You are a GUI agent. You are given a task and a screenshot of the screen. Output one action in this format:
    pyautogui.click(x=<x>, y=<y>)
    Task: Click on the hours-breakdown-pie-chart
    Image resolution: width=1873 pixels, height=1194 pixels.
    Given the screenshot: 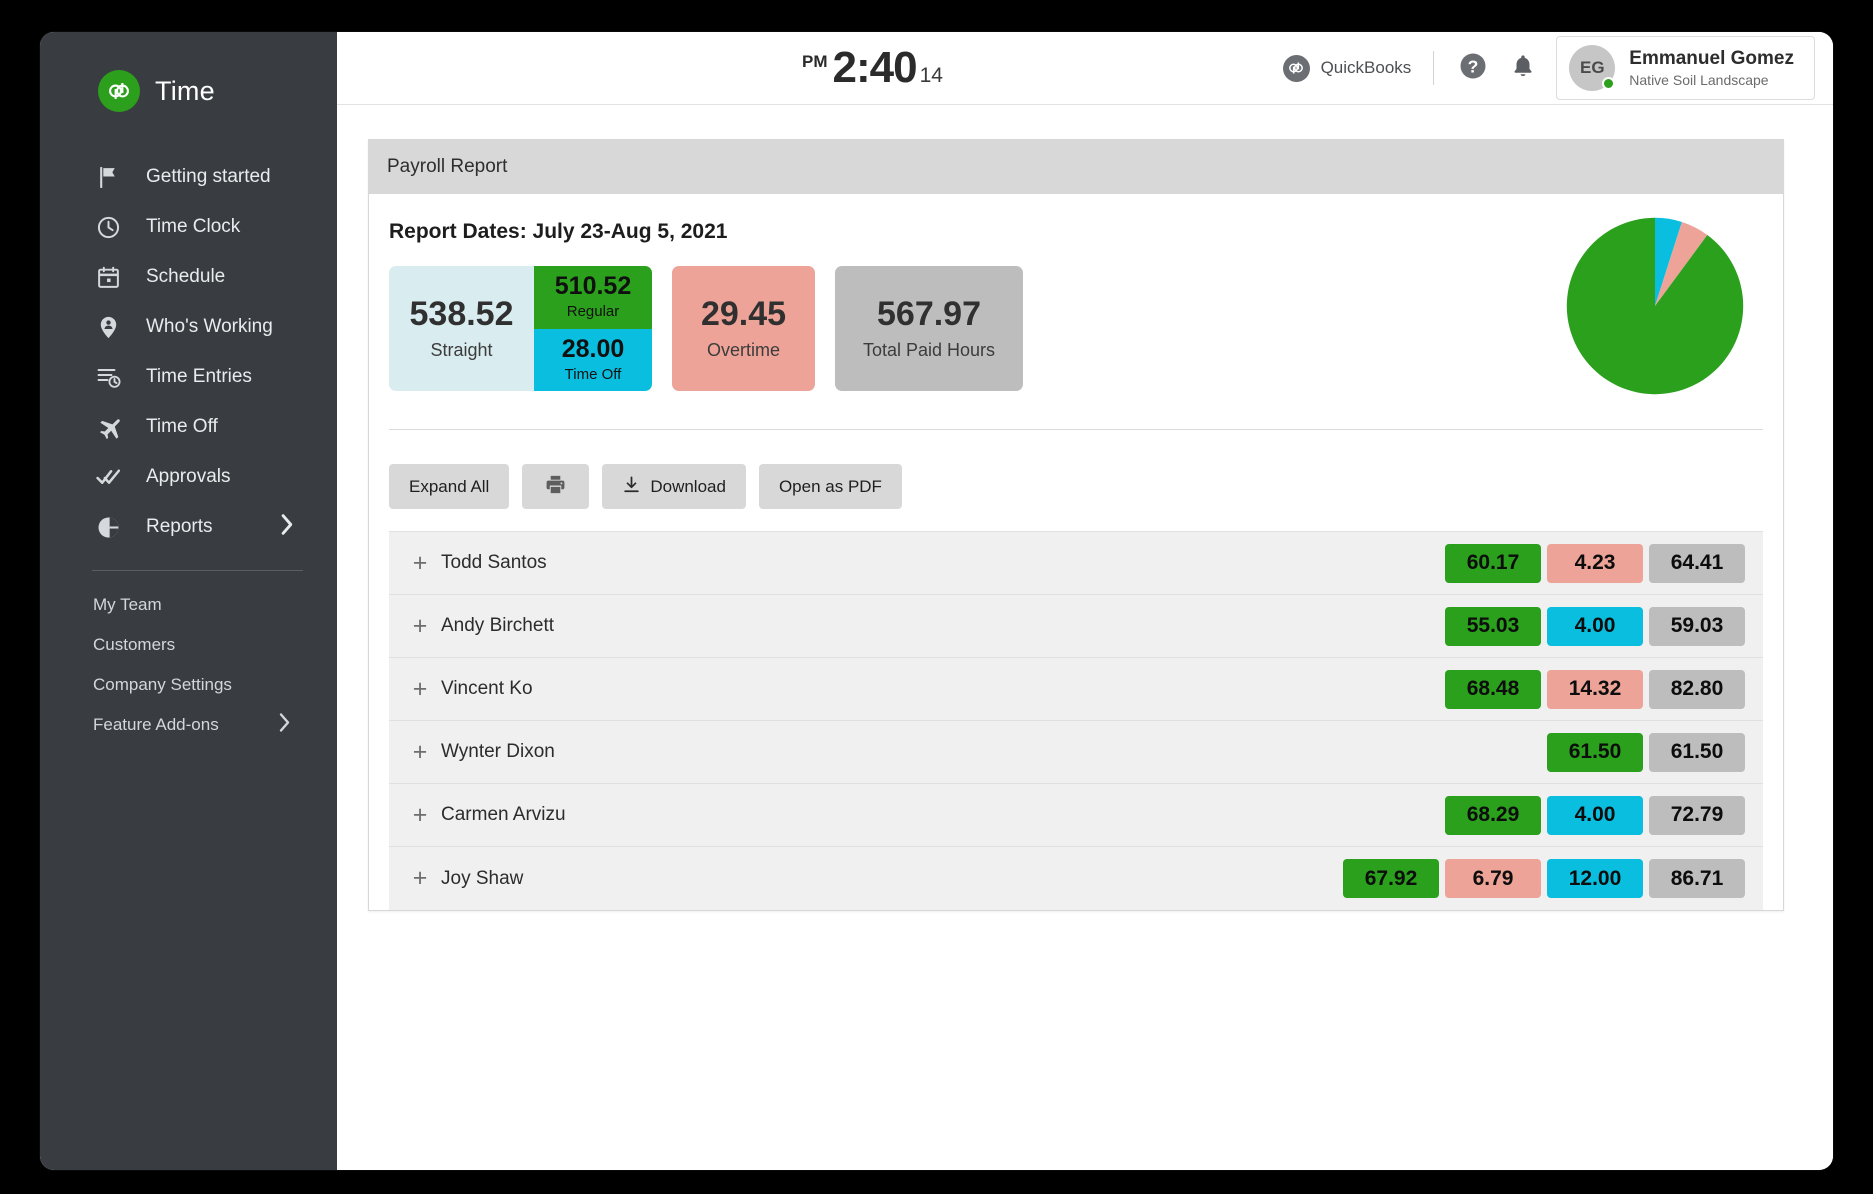 What is the action you would take?
    pyautogui.click(x=1655, y=308)
    